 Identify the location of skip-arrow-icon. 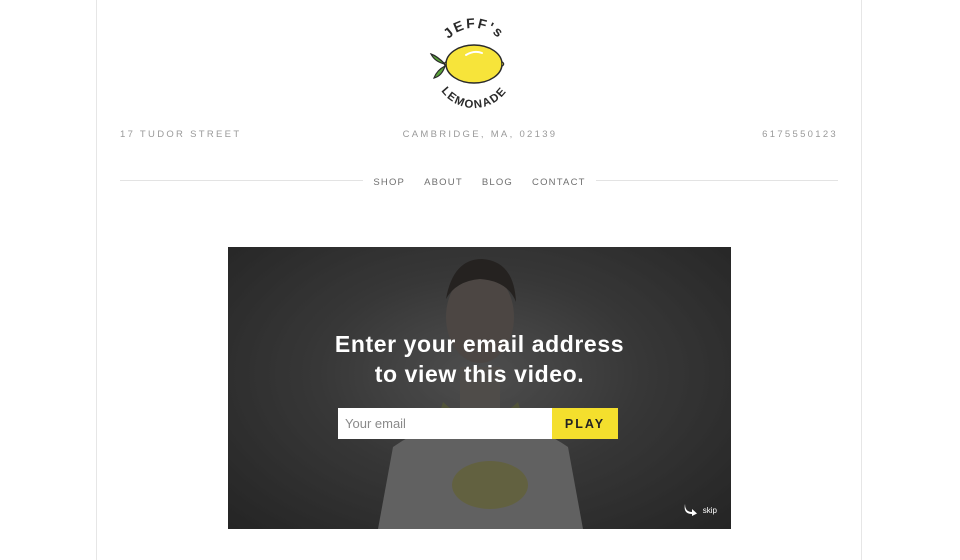
(690, 510).